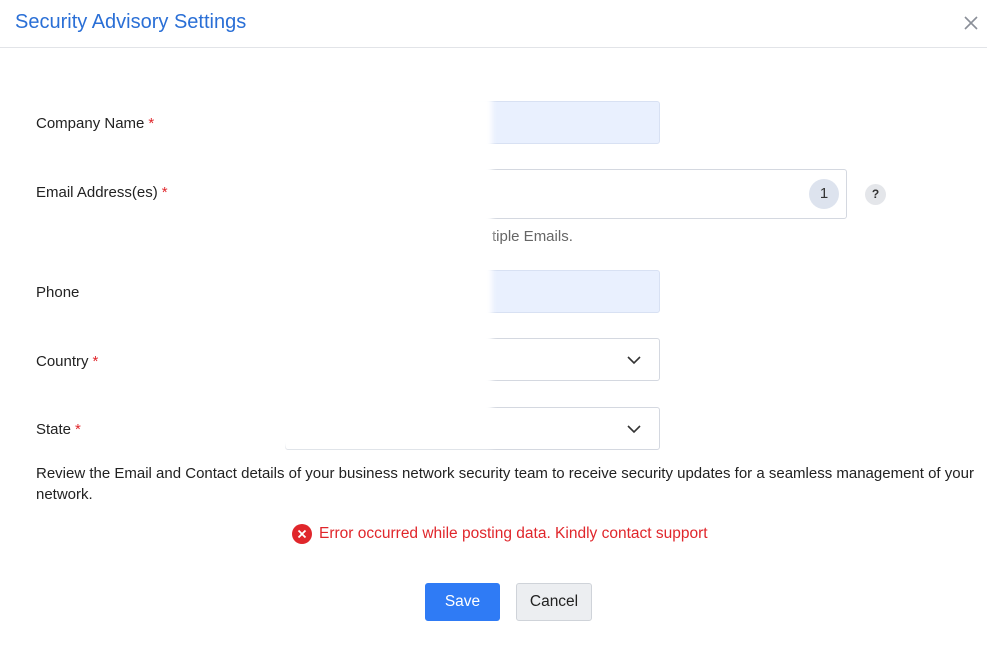  I want to click on cancel-button: Cancel, so click(554, 602).